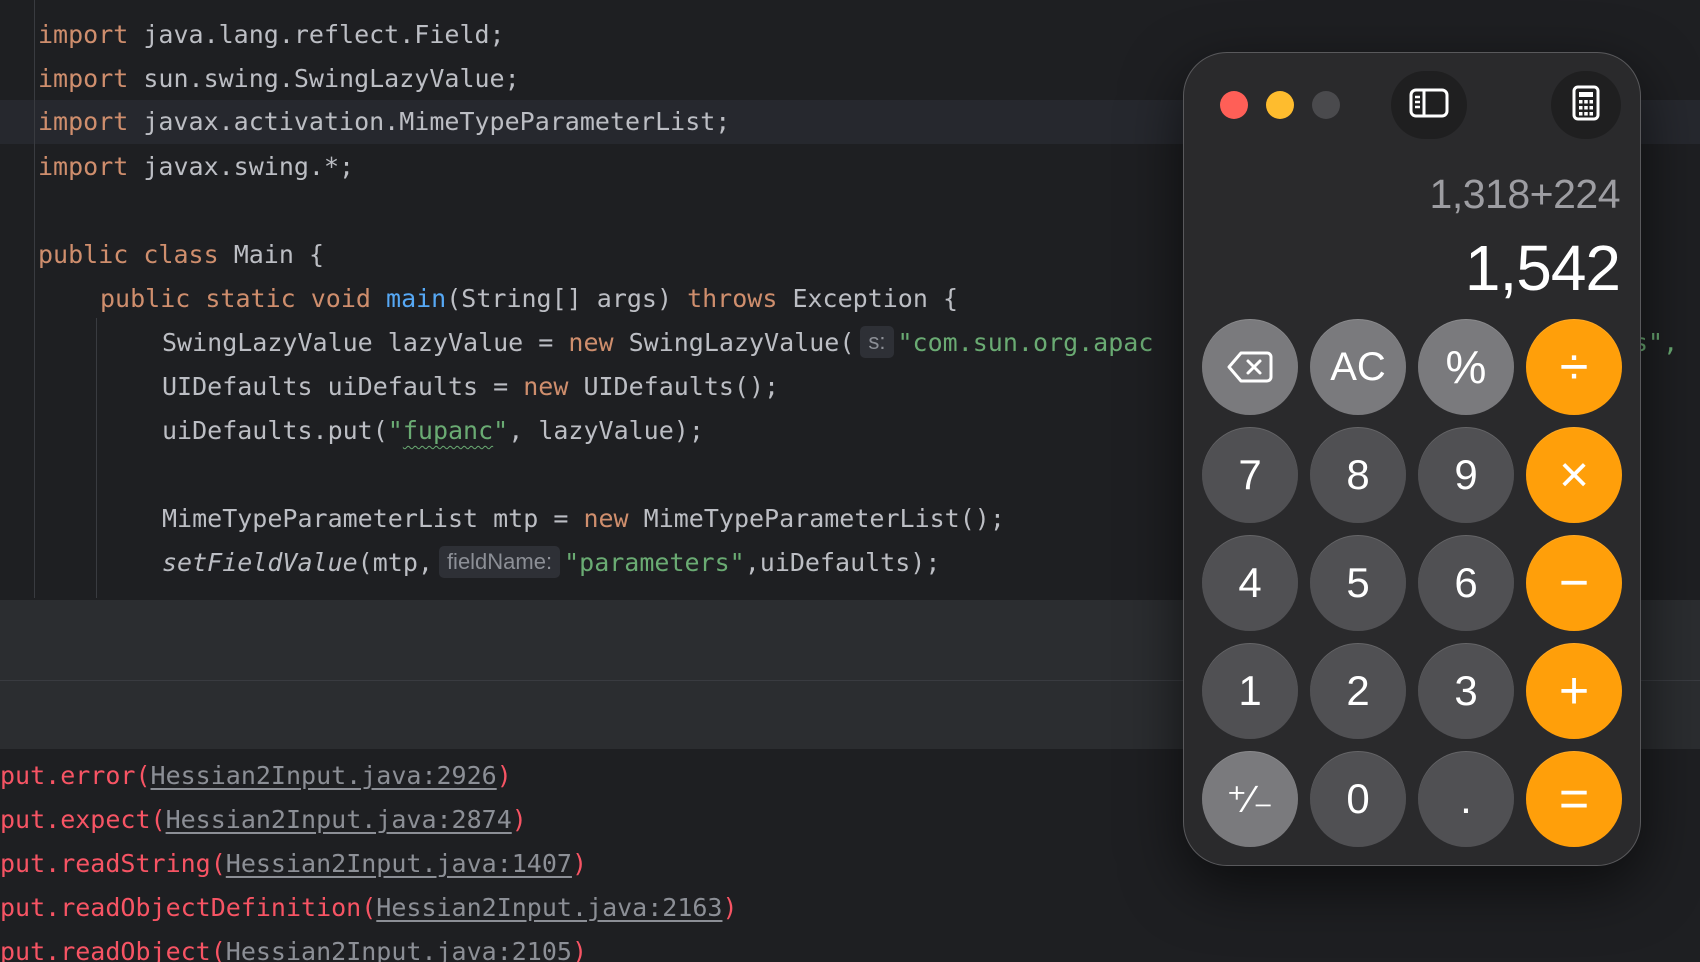  I want to click on stack-trace-line: put.readString(Hessian2Input.java:1407), so click(293, 864).